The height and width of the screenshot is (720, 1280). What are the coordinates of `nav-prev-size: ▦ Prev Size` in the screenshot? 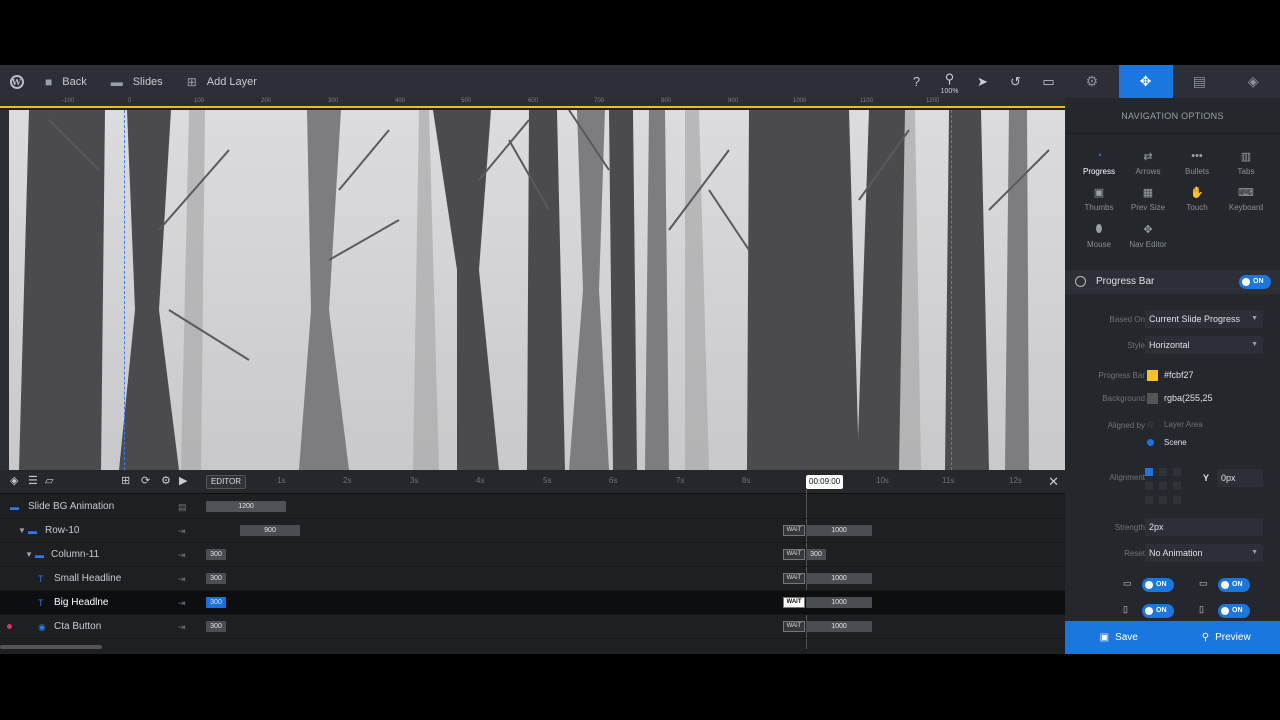 It's located at (1148, 199).